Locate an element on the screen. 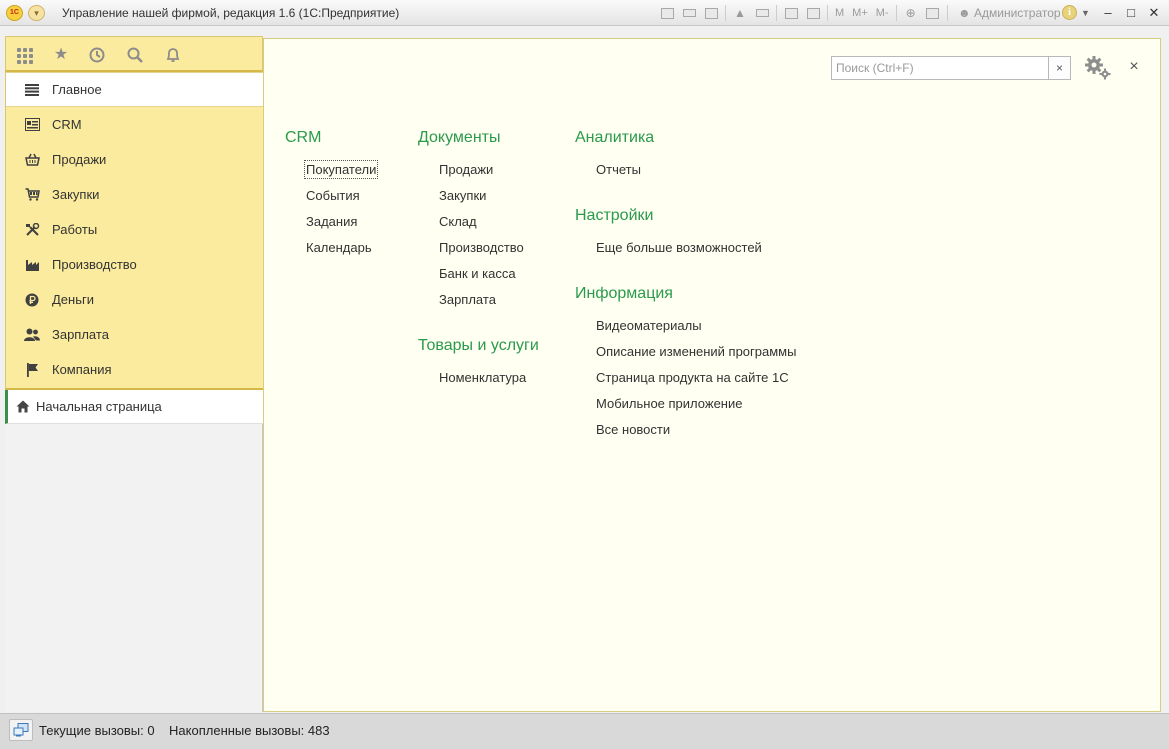 The height and width of the screenshot is (749, 1169). search-clear-button: × is located at coordinates (1060, 68).